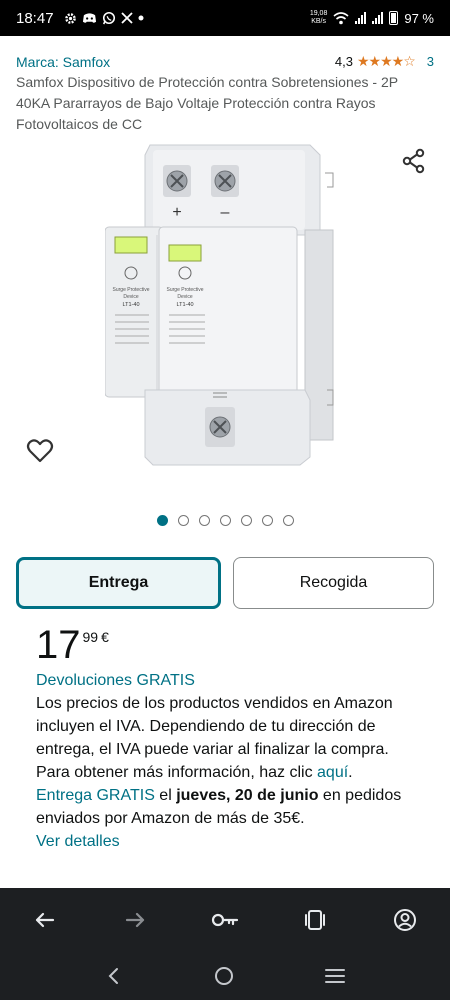 The width and height of the screenshot is (450, 1000). What do you see at coordinates (225, 18) in the screenshot?
I see `status-bar: 18:47 19,08 KB/s 97 %` at bounding box center [225, 18].